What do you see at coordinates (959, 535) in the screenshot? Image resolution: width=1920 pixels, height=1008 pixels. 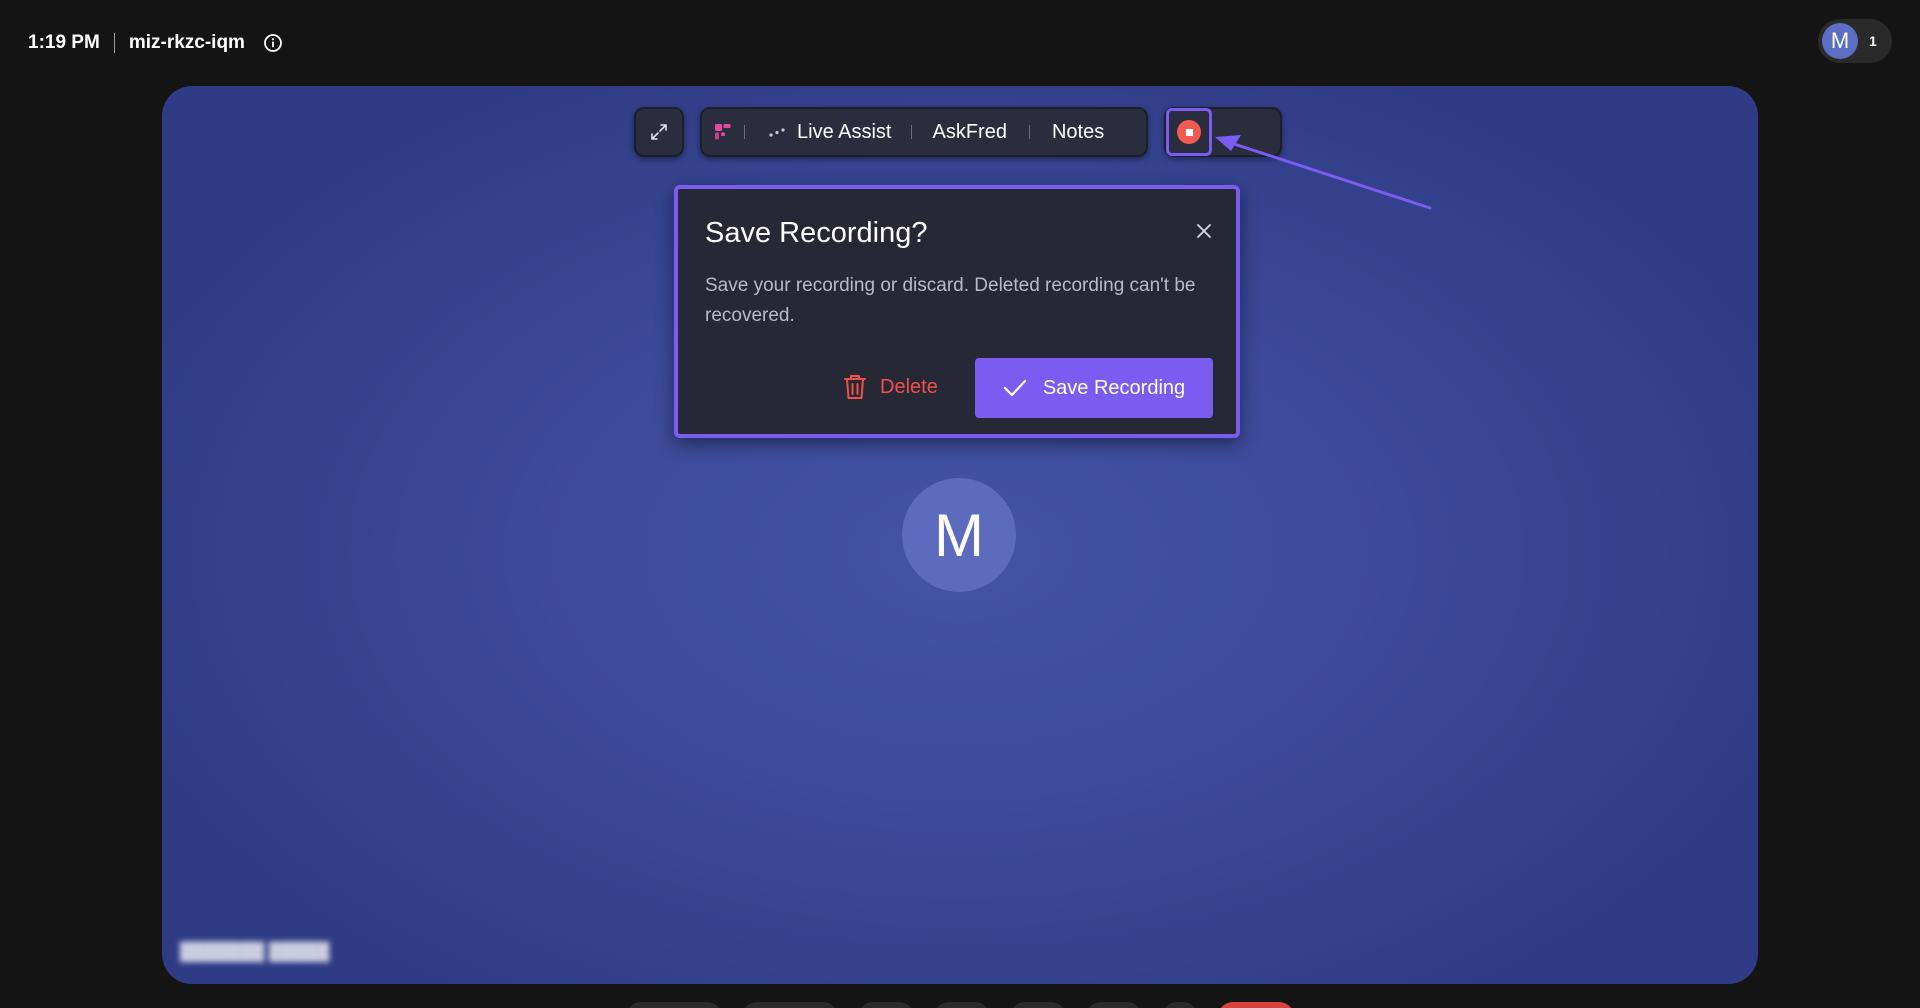 I see `participant-avatar: M` at bounding box center [959, 535].